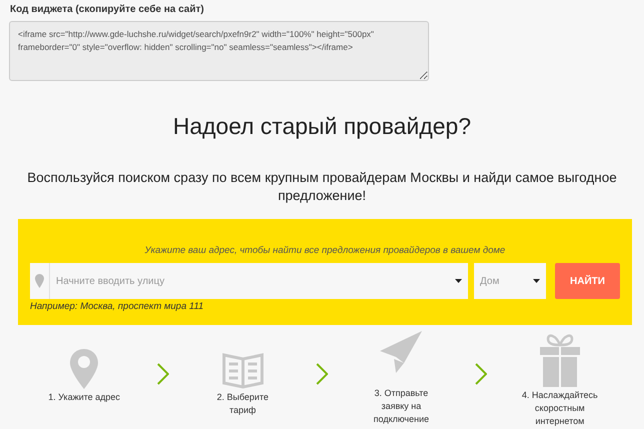 Image resolution: width=644 pixels, height=429 pixels. What do you see at coordinates (243, 404) in the screenshot?
I see `step-label: 2. Выберите тариф` at bounding box center [243, 404].